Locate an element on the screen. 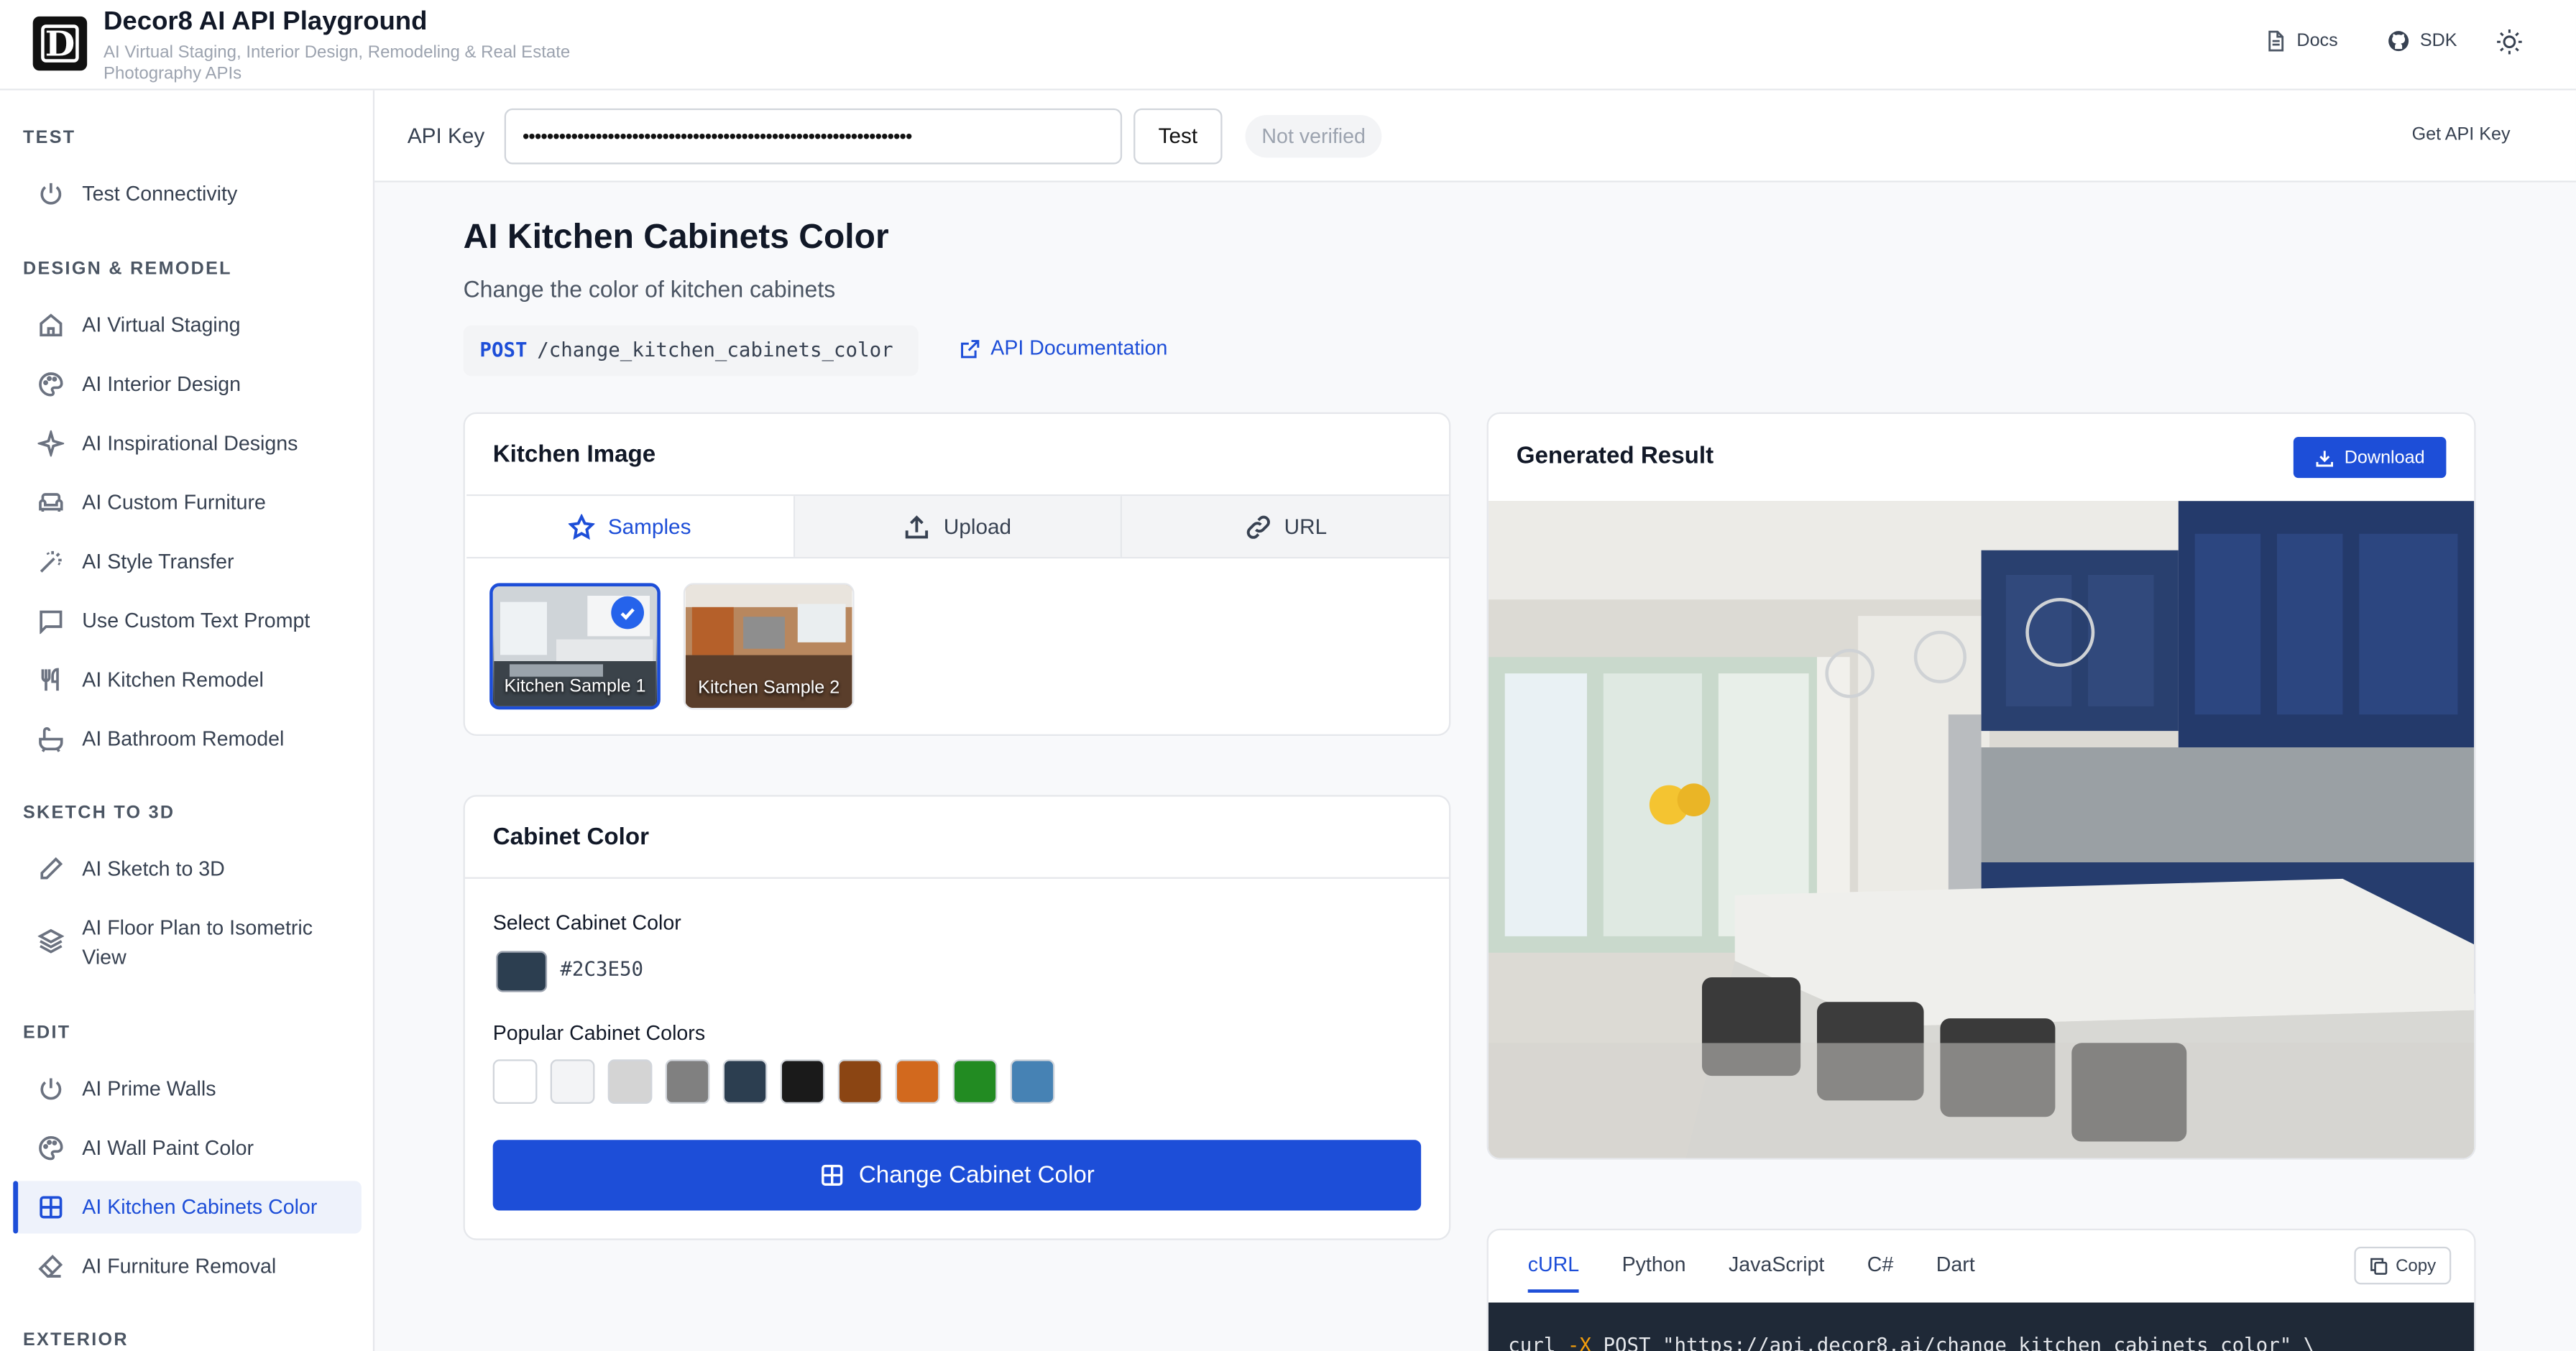 The height and width of the screenshot is (1351, 2576). star-icon is located at coordinates (581, 526).